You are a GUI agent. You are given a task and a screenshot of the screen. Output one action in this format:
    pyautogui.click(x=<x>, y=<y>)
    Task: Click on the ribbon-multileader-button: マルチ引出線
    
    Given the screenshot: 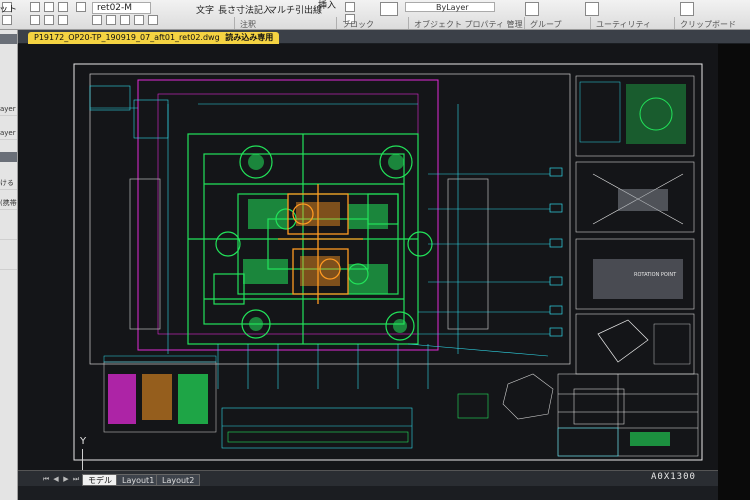 What is the action you would take?
    pyautogui.click(x=295, y=9)
    